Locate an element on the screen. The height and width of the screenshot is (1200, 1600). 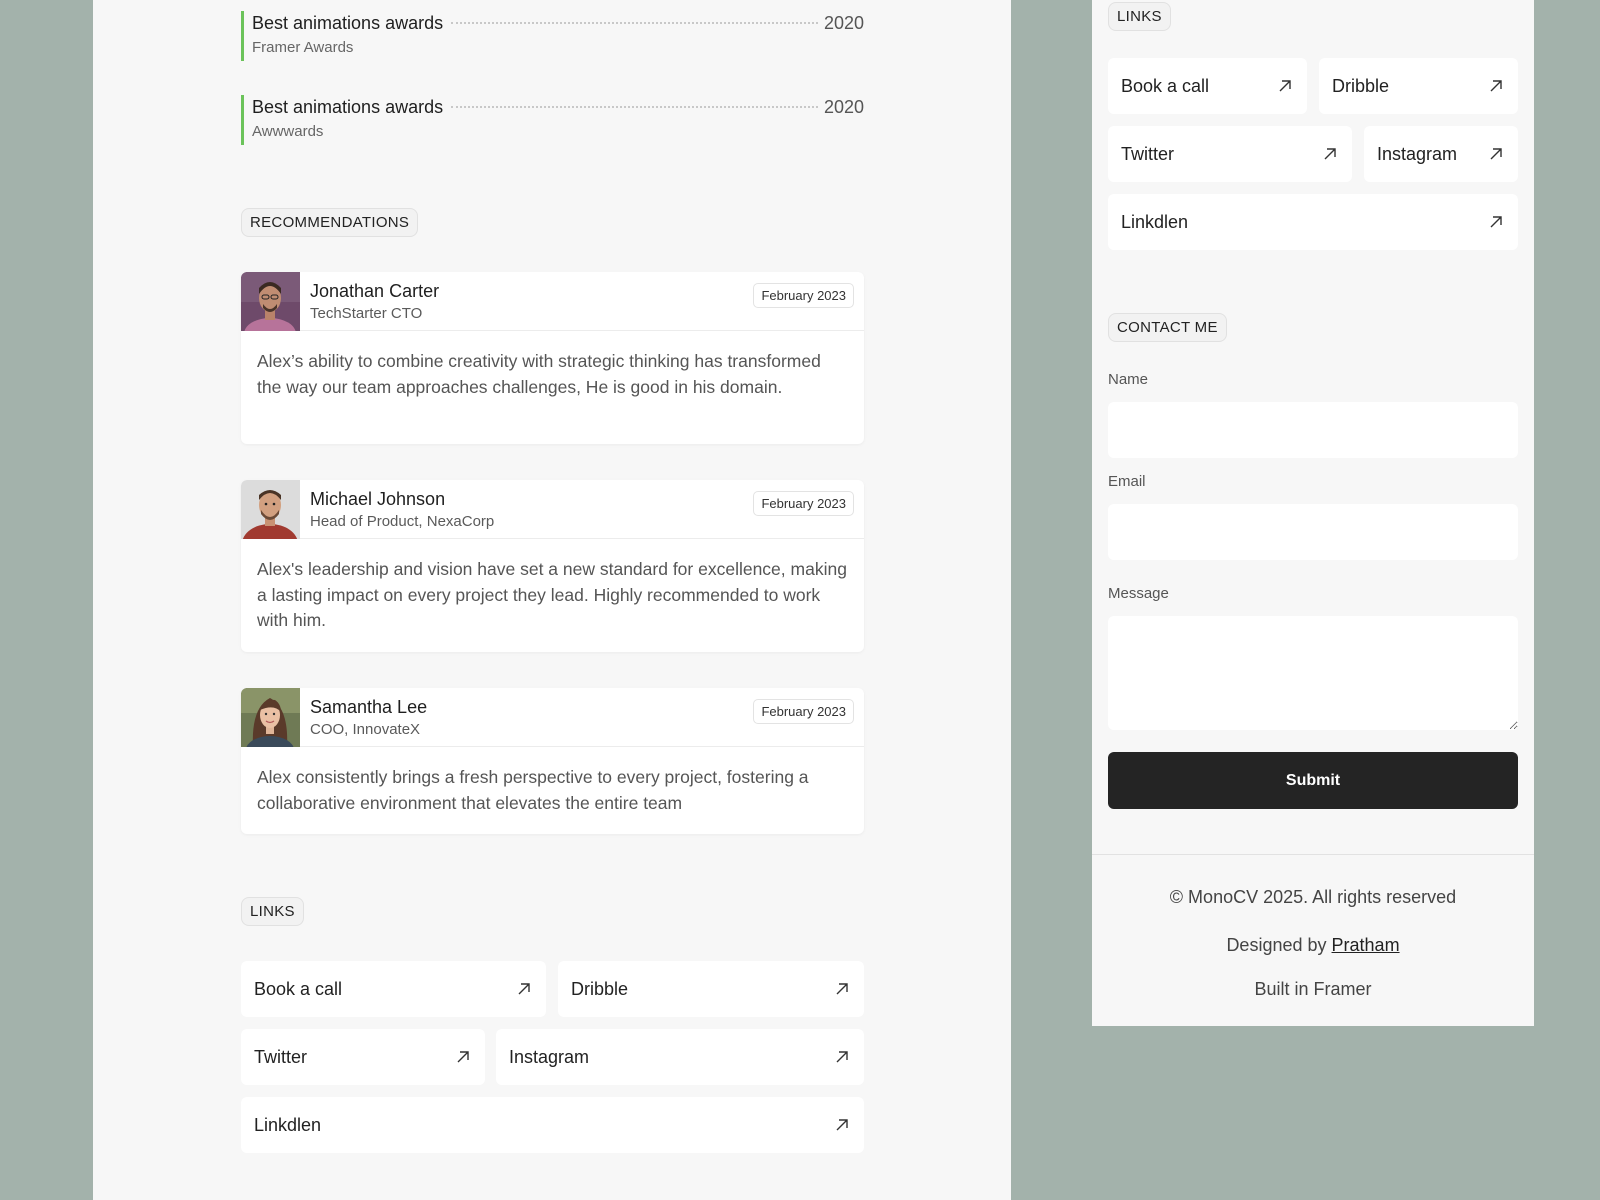
name-field is located at coordinates (1313, 430).